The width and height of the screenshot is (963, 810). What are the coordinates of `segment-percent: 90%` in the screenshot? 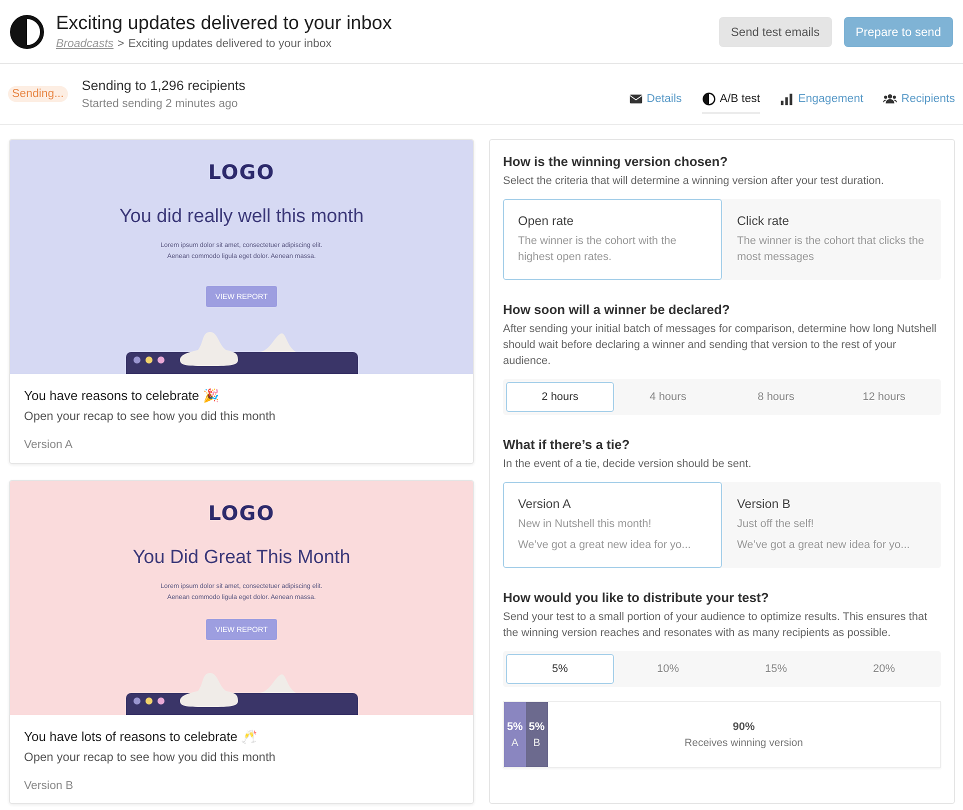 It's located at (743, 726).